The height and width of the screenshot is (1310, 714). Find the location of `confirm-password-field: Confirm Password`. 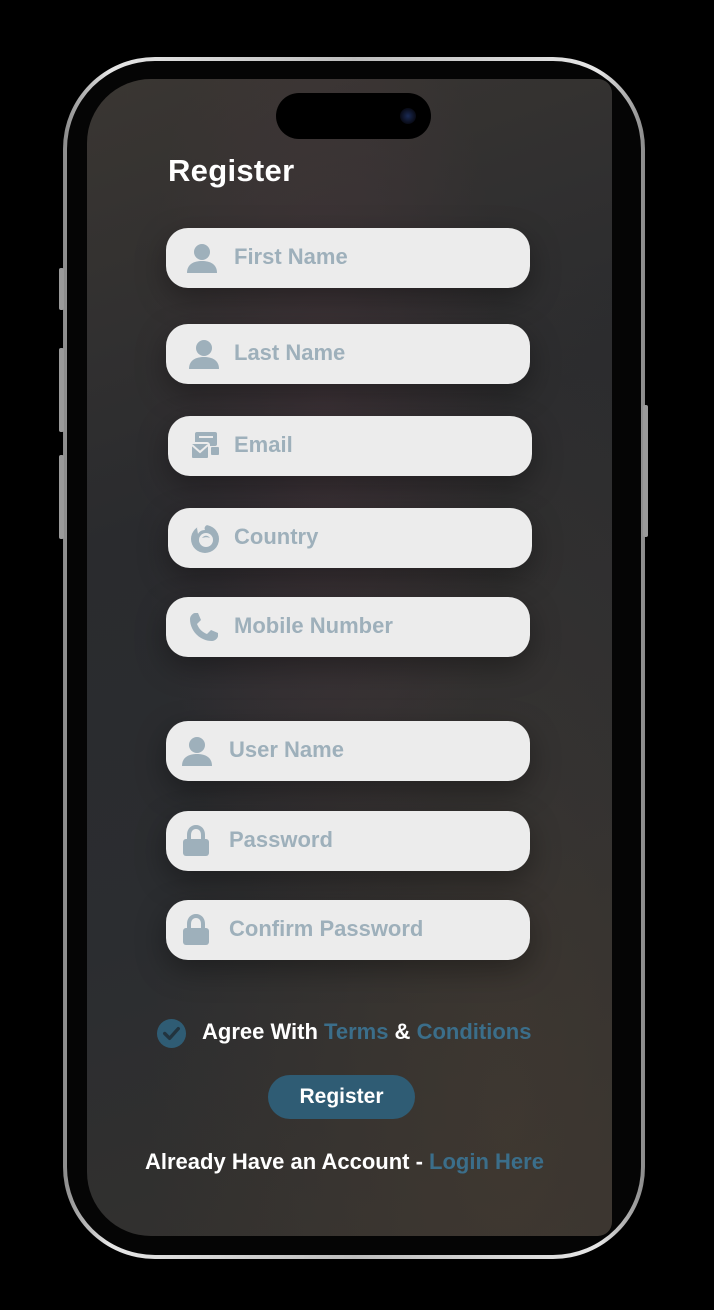

confirm-password-field: Confirm Password is located at coordinates (348, 930).